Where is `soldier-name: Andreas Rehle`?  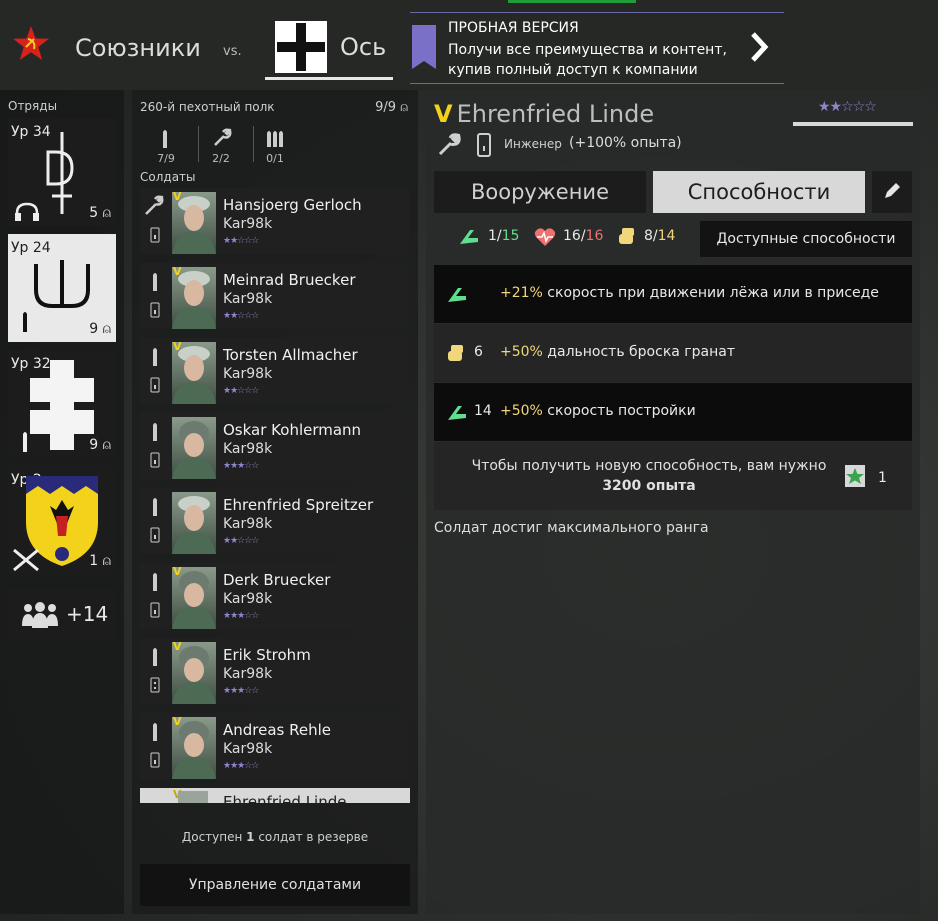
soldier-name: Andreas Rehle is located at coordinates (277, 730).